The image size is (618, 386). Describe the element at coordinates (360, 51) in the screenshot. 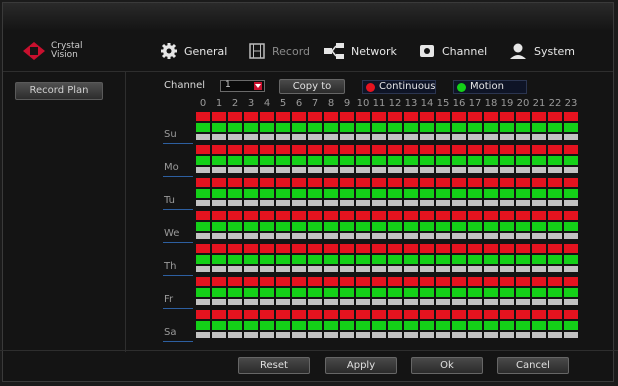

I see `nav-network: Network` at that location.